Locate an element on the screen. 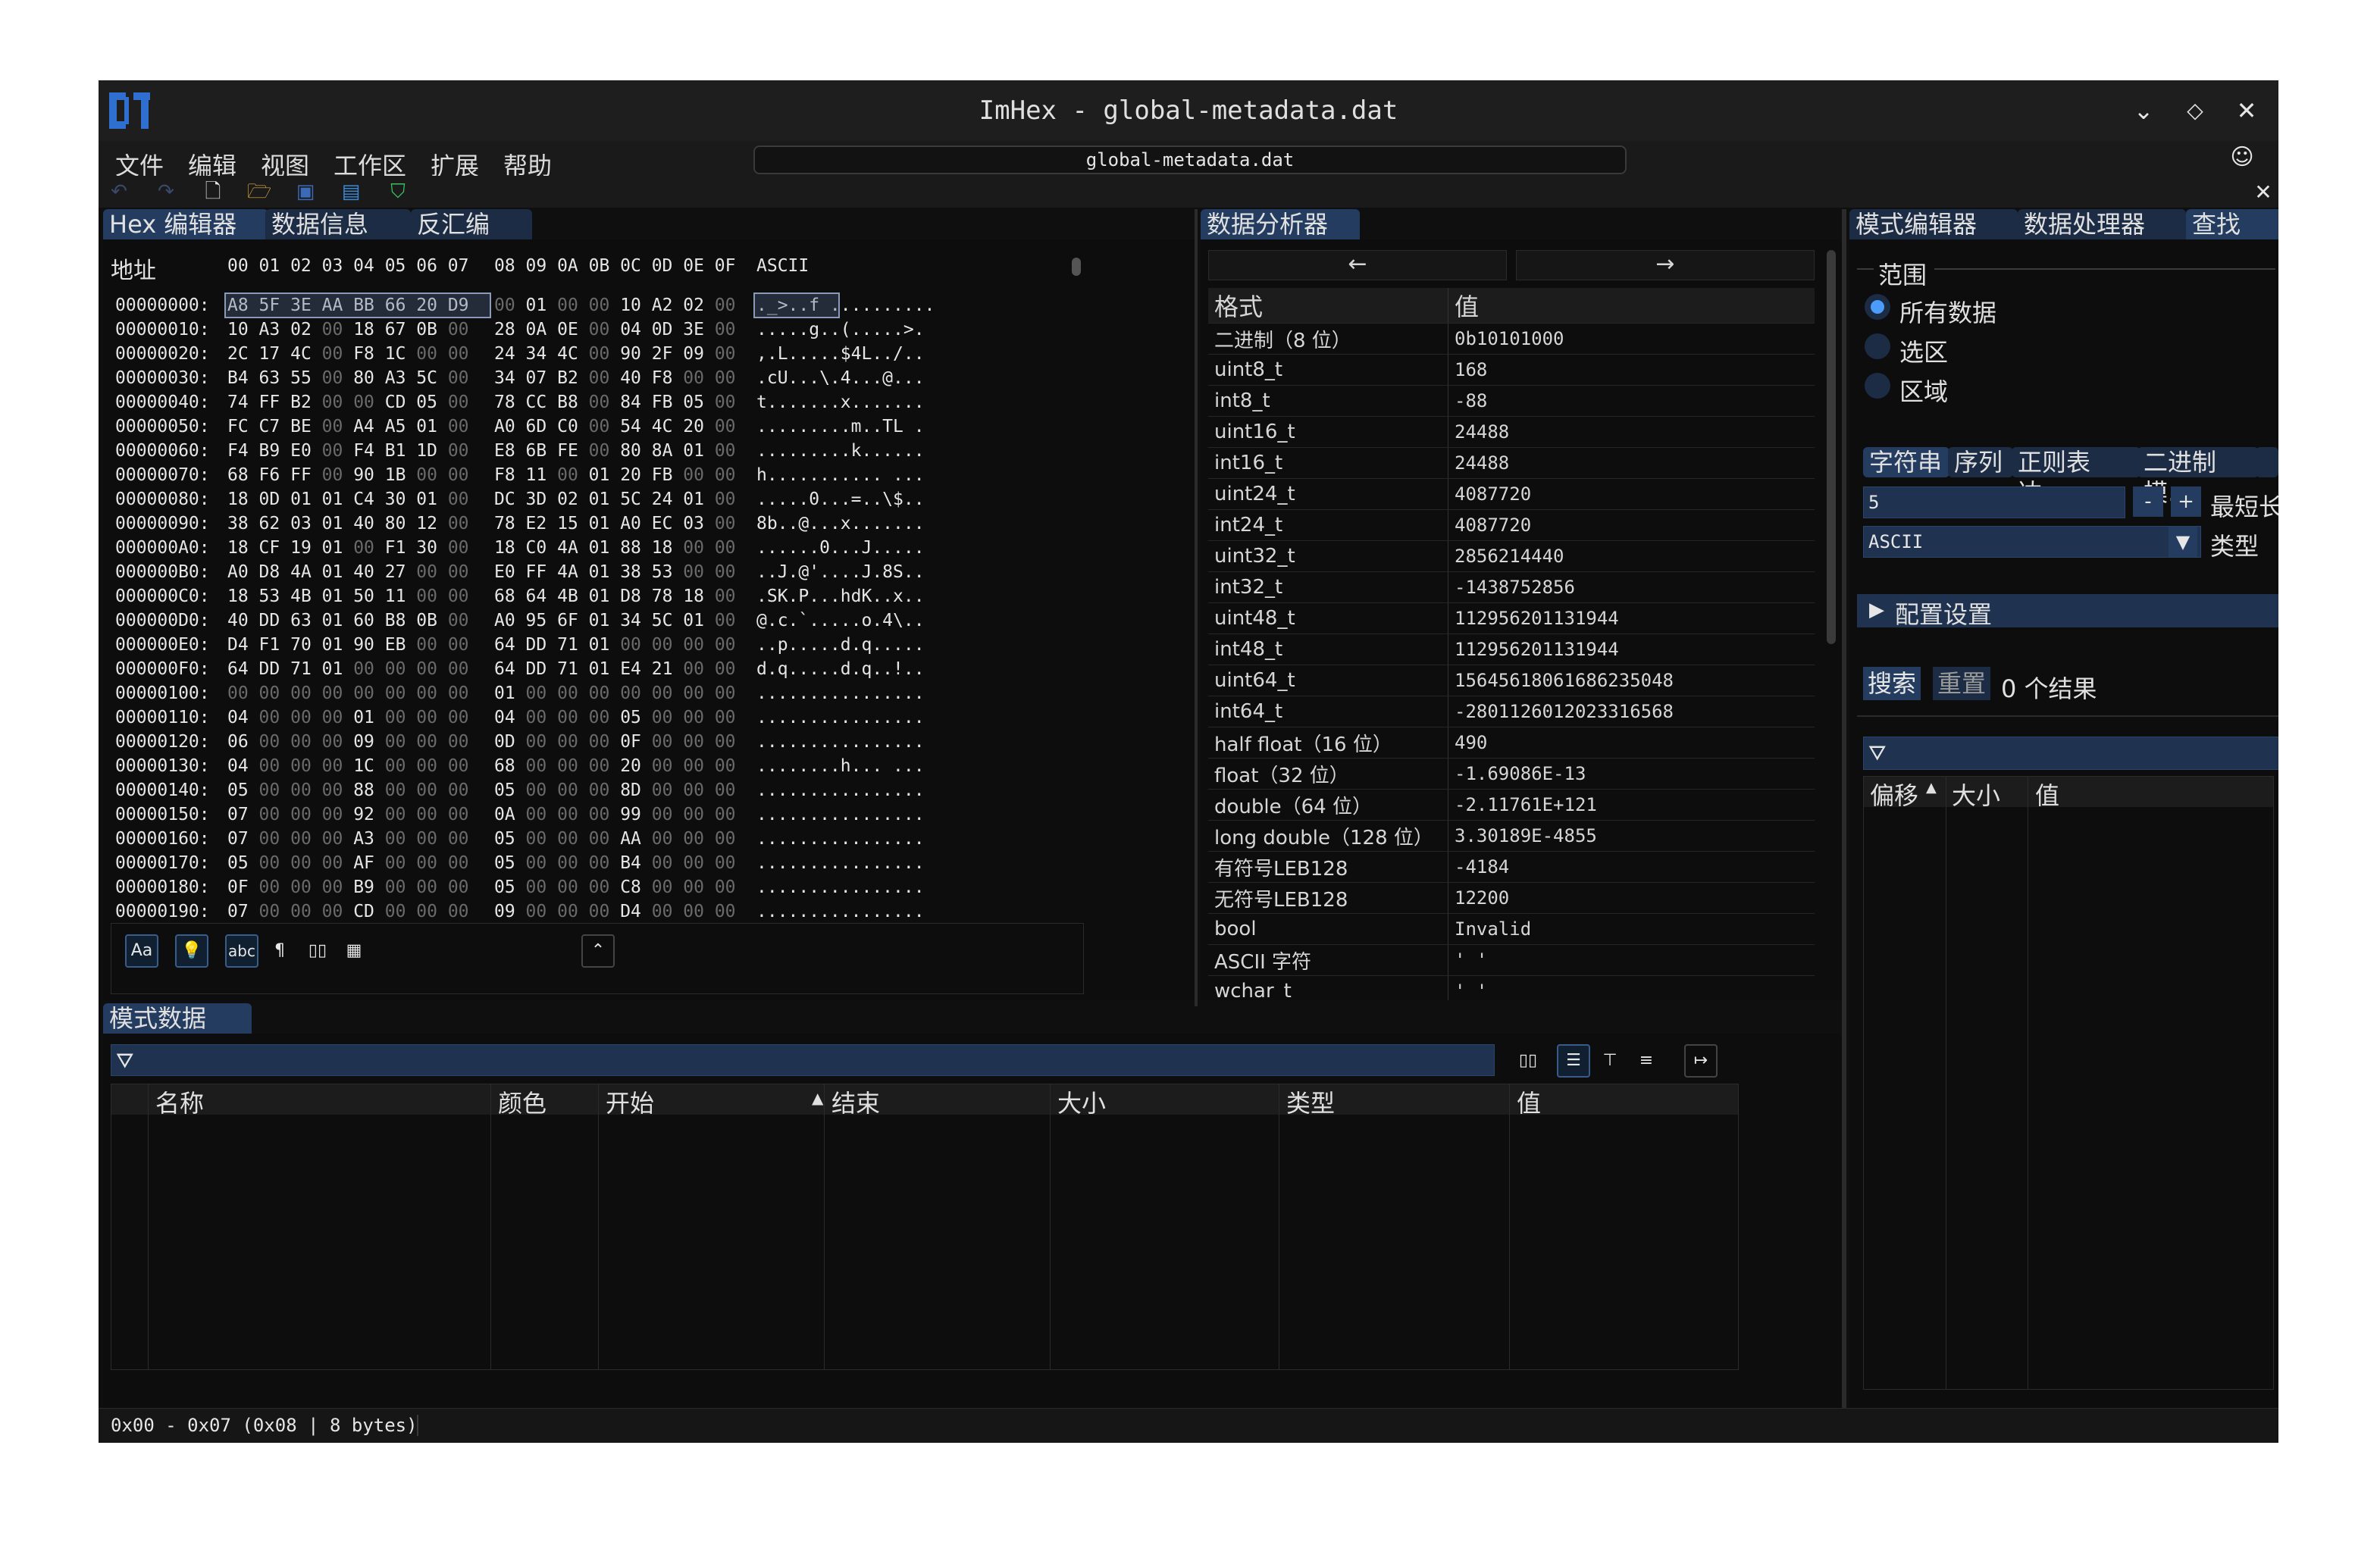 The image size is (2380, 1561). inspector-value: -1.69086E-13 is located at coordinates (1631, 774).